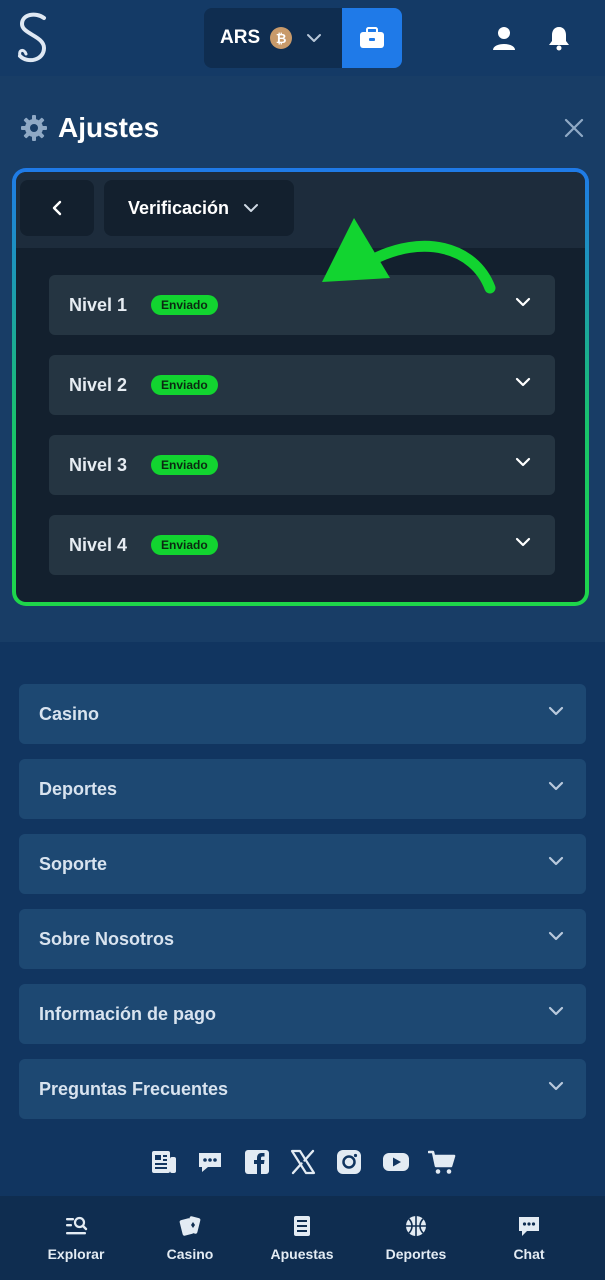 This screenshot has width=605, height=1280. Describe the element at coordinates (257, 1162) in the screenshot. I see `facebook-icon` at that location.